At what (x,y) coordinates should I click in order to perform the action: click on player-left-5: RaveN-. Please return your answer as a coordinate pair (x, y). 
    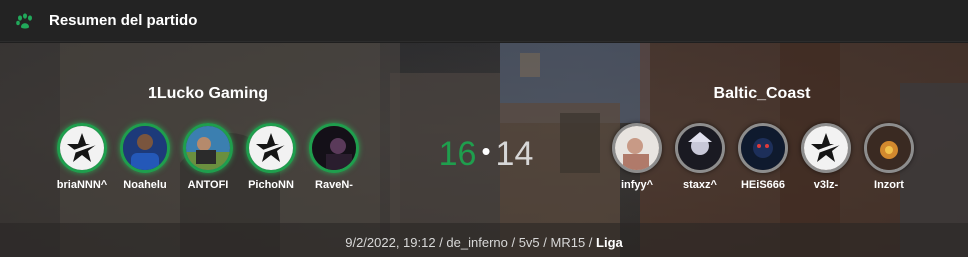
    Looking at the image, I should click on (334, 157).